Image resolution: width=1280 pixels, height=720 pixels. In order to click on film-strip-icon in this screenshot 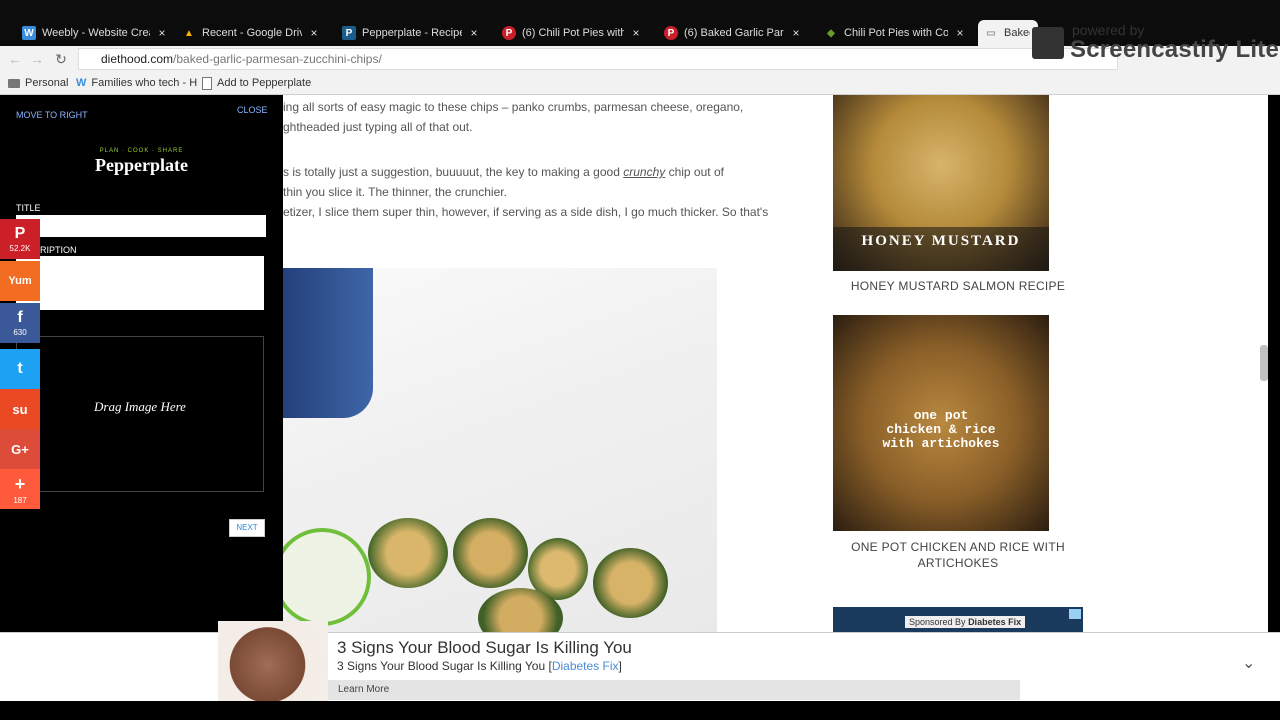, I will do `click(1048, 43)`.